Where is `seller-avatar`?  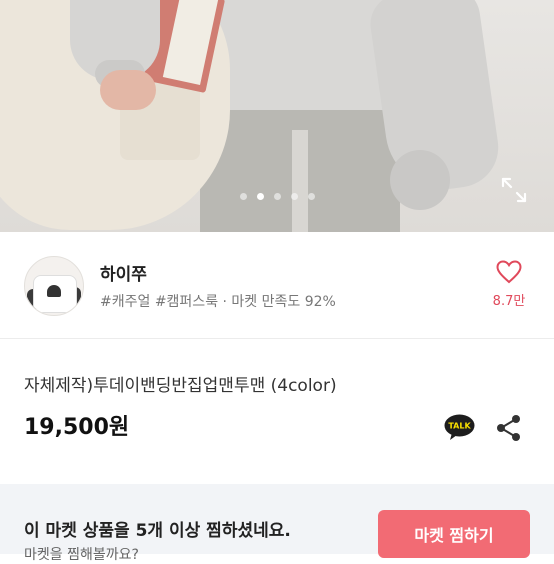 seller-avatar is located at coordinates (54, 286).